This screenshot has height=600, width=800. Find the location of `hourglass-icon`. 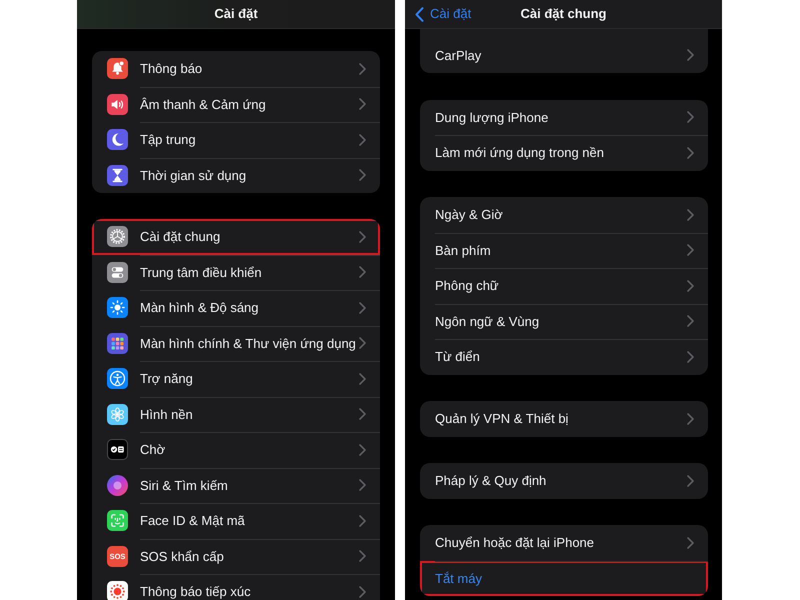

hourglass-icon is located at coordinates (117, 175).